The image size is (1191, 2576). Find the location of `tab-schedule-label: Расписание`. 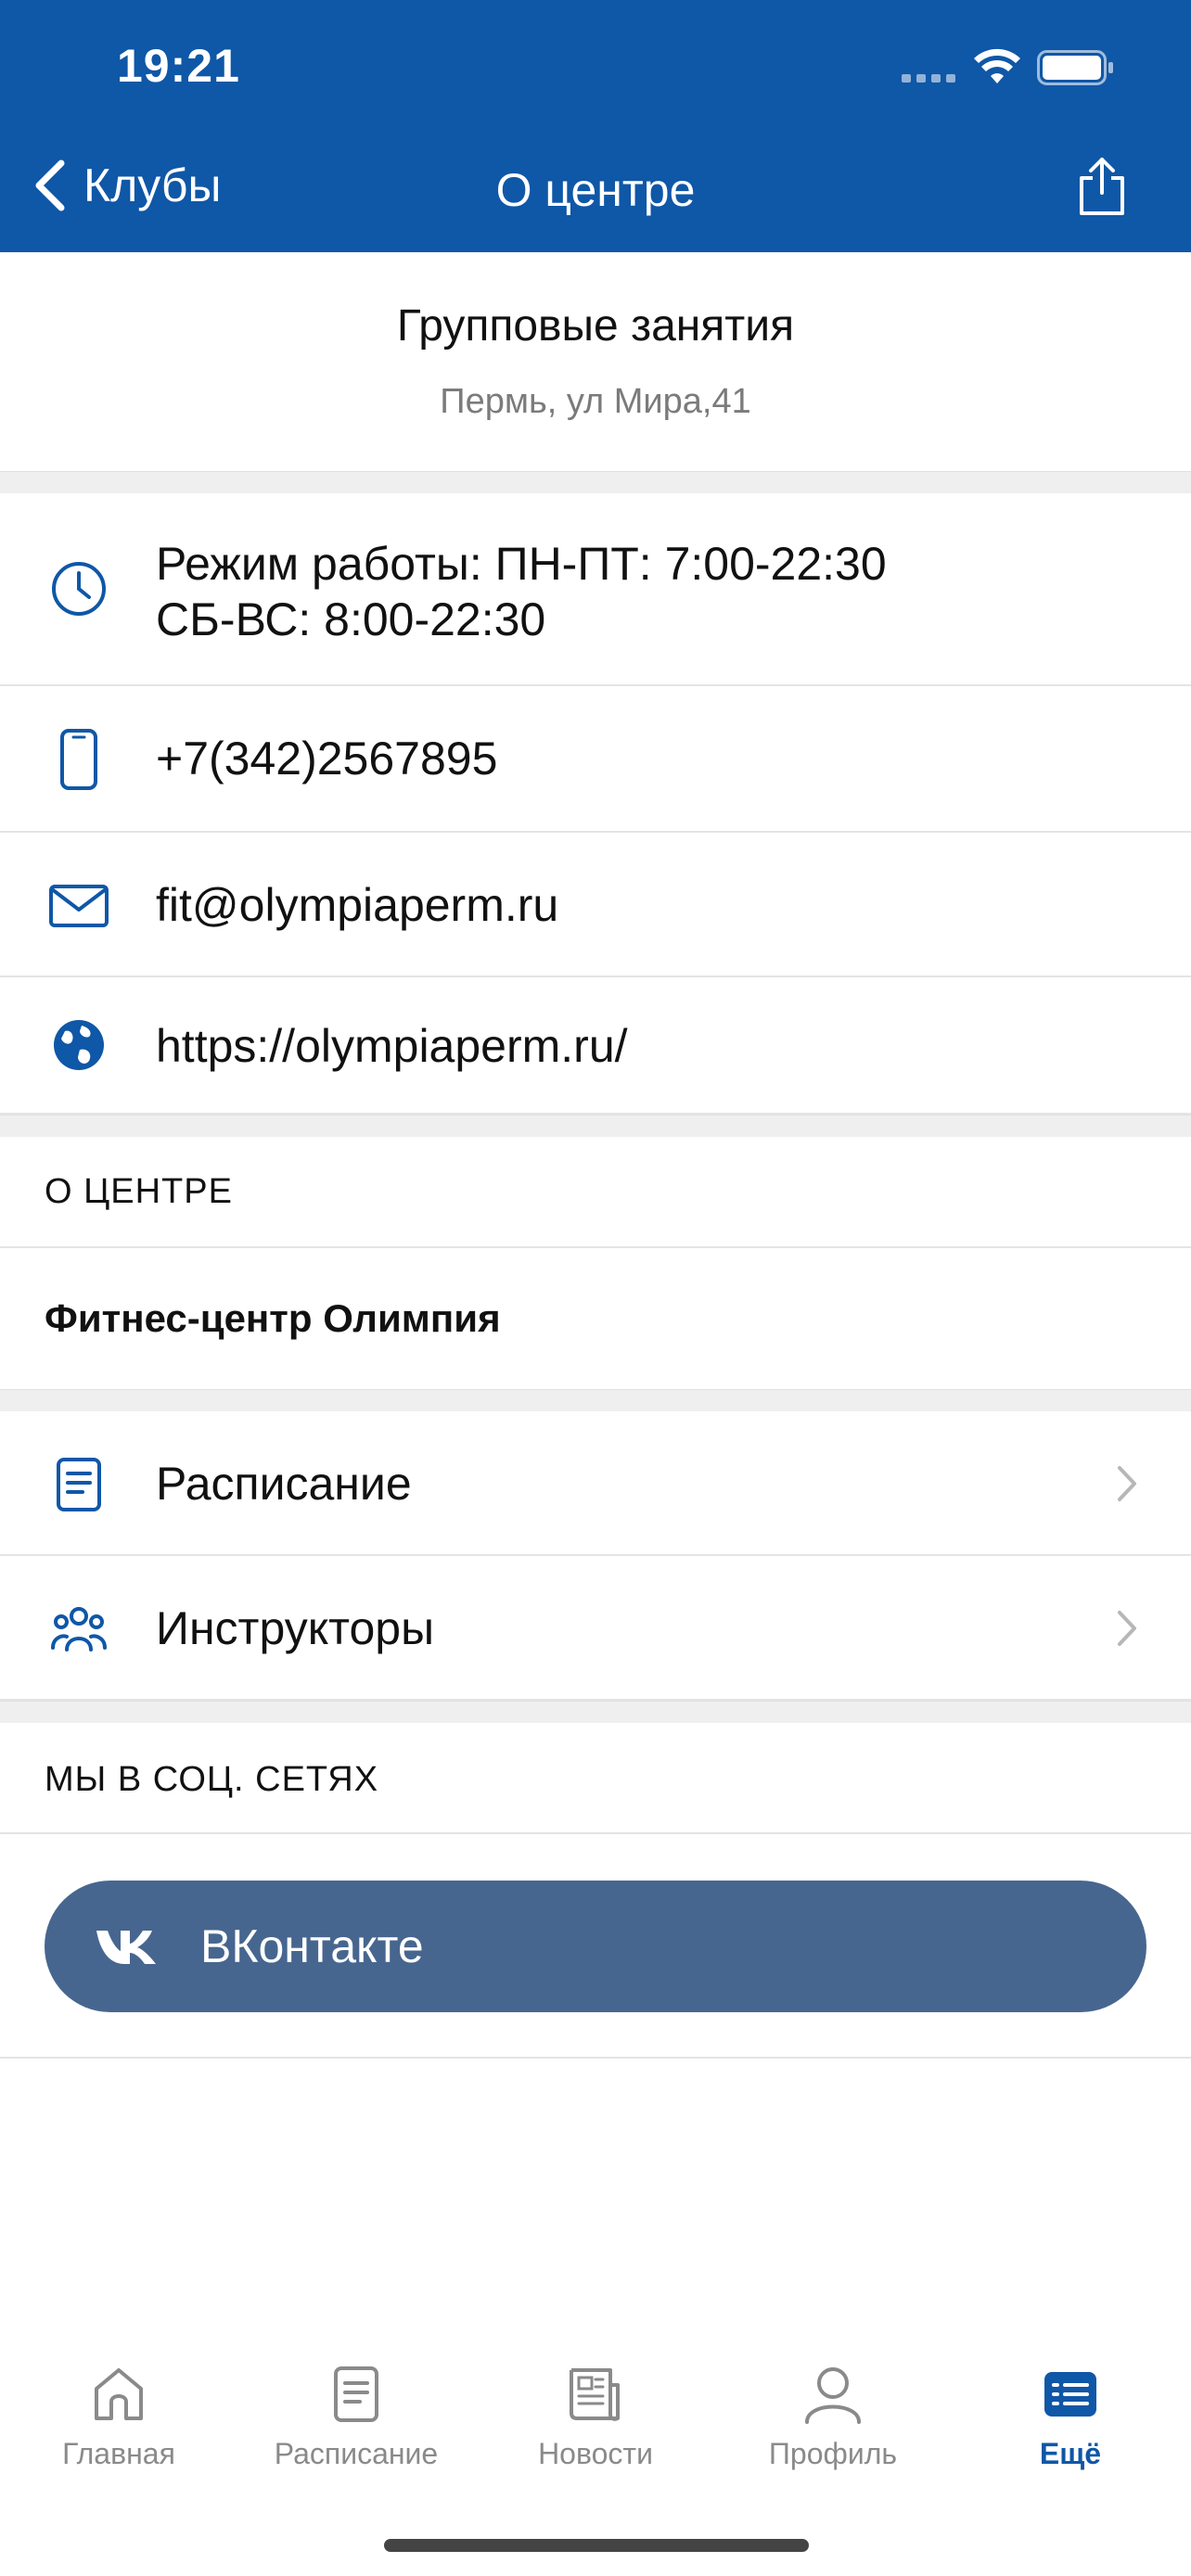

tab-schedule-label: Расписание is located at coordinates (356, 2453).